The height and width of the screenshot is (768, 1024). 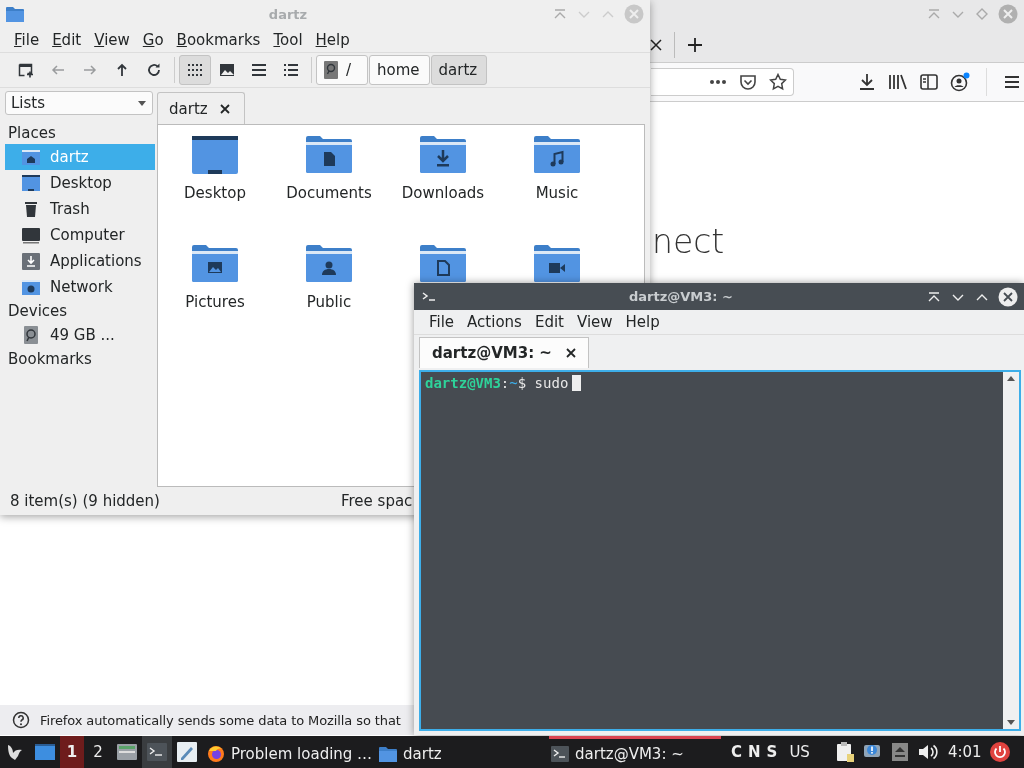 What do you see at coordinates (459, 70) in the screenshot?
I see `path-button: dartz` at bounding box center [459, 70].